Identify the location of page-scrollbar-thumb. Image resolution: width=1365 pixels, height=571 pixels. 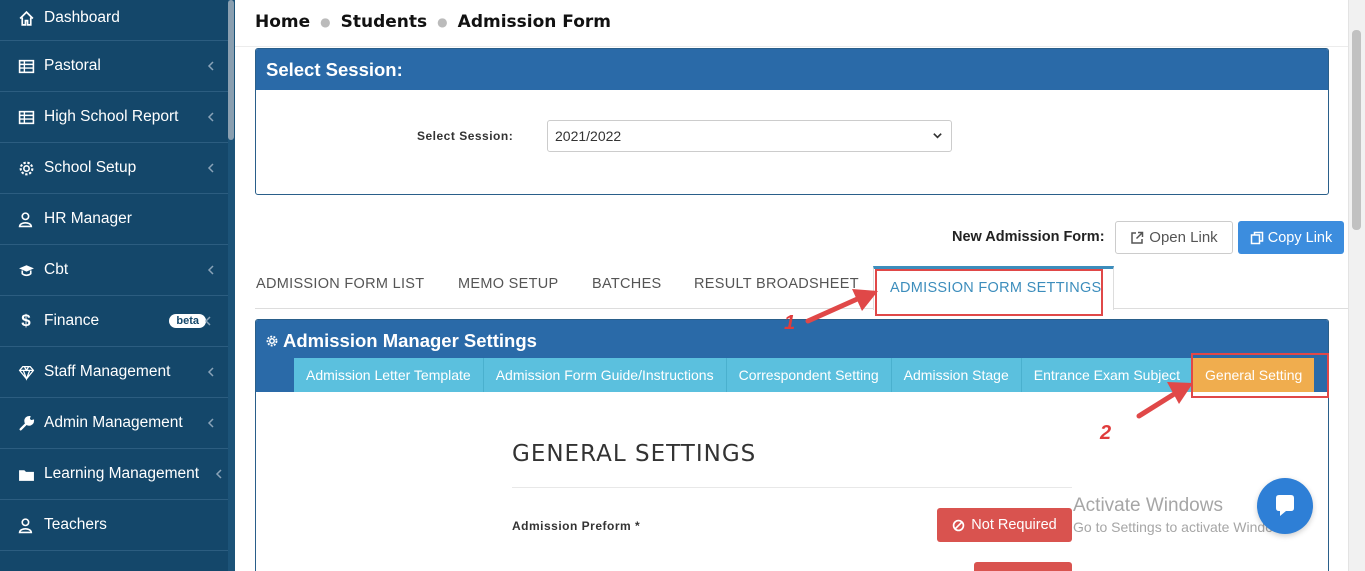
(1356, 130).